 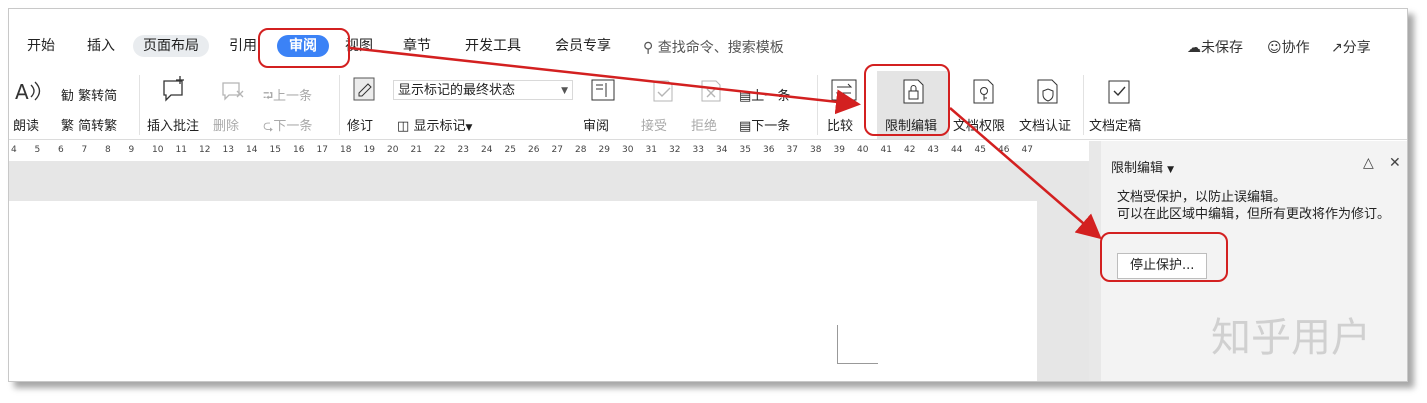 What do you see at coordinates (534, 150) in the screenshot?
I see `ruler-tick: 26` at bounding box center [534, 150].